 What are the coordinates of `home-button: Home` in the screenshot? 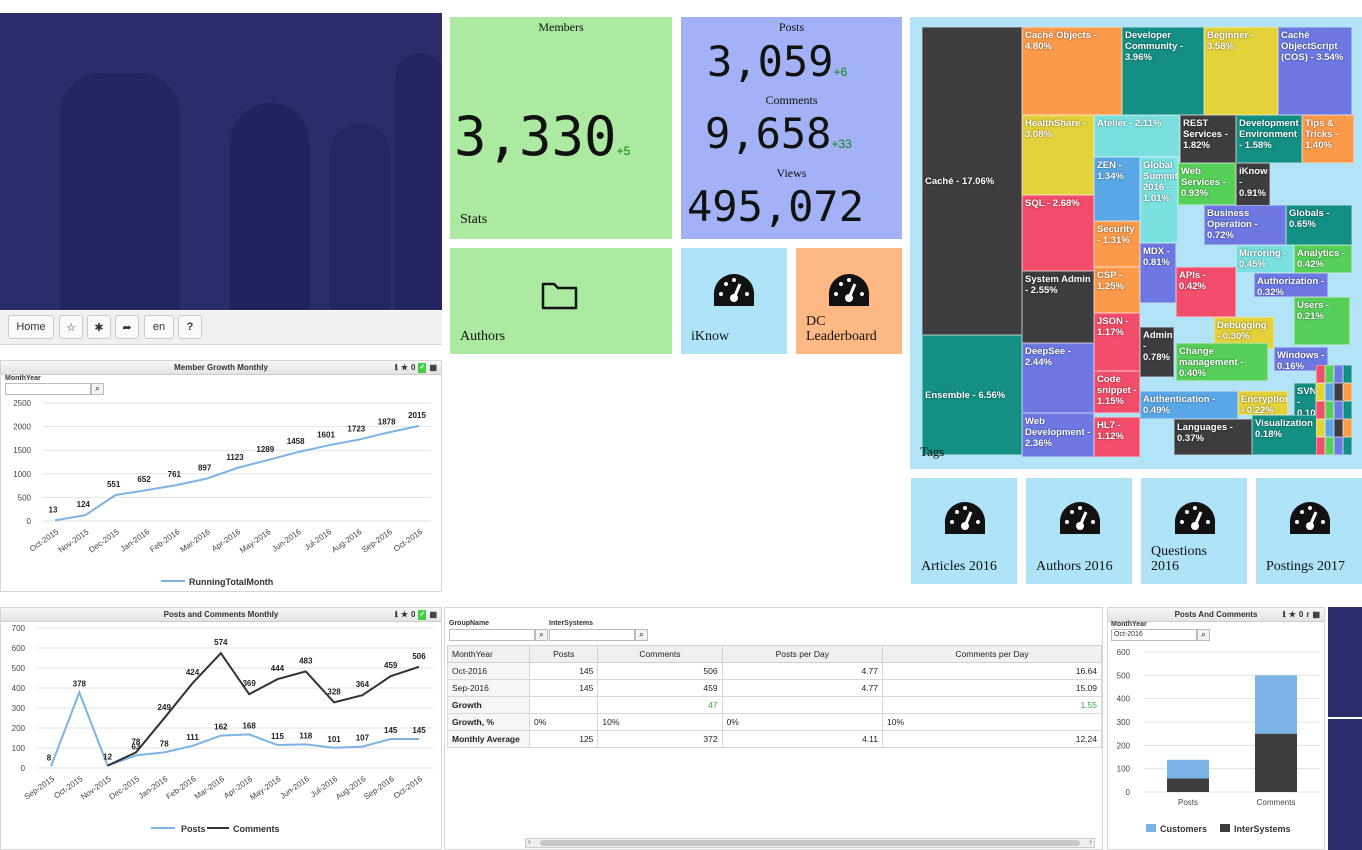 It's located at (31, 327).